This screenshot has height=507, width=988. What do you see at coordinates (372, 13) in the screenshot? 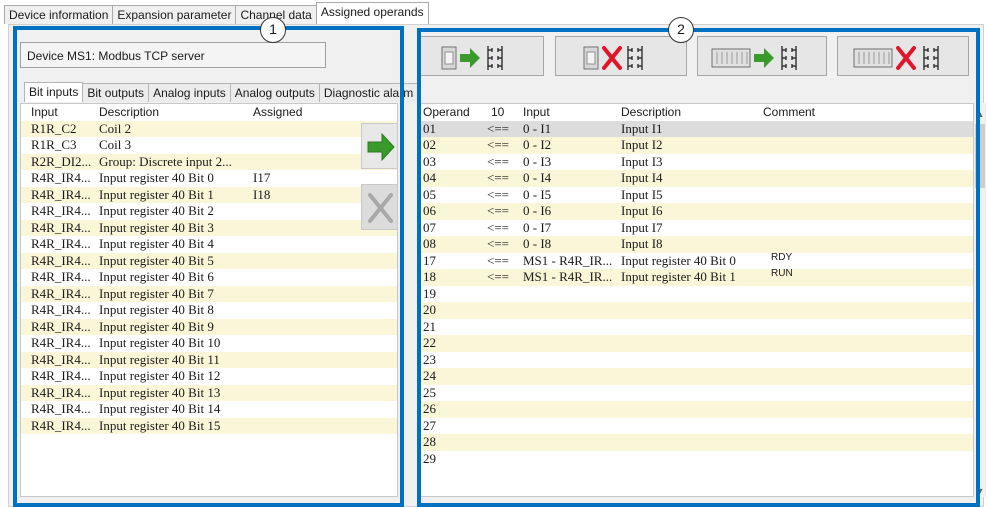
I see `tab-assigned-operands: Assigned operands` at bounding box center [372, 13].